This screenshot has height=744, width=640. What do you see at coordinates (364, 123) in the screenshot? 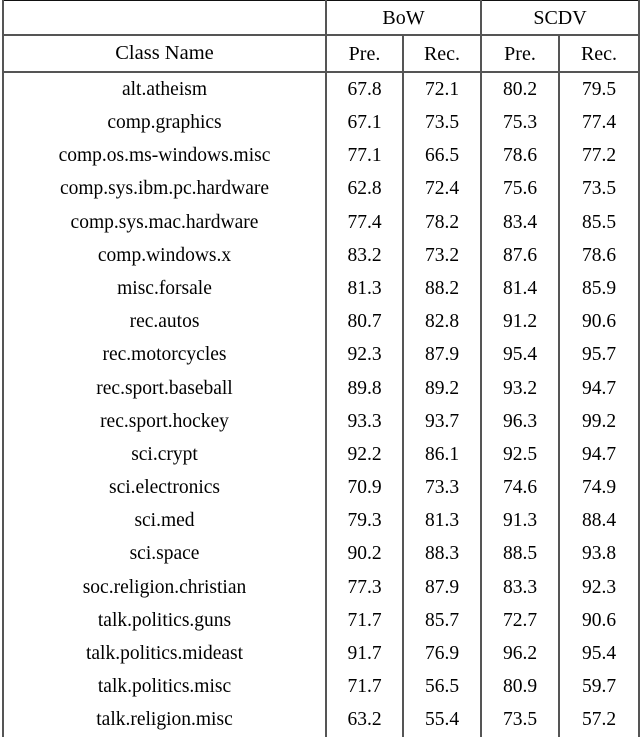
I see `cell-bow-precision: 67.1` at bounding box center [364, 123].